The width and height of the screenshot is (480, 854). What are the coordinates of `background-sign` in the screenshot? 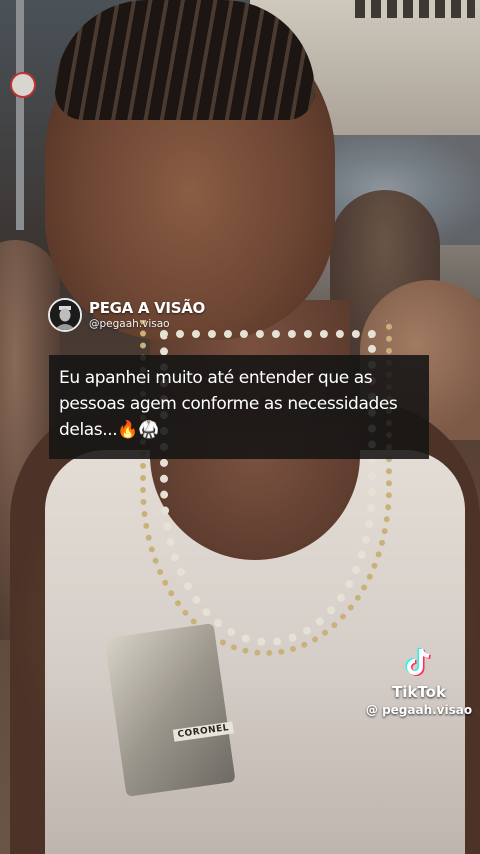 It's located at (23, 85).